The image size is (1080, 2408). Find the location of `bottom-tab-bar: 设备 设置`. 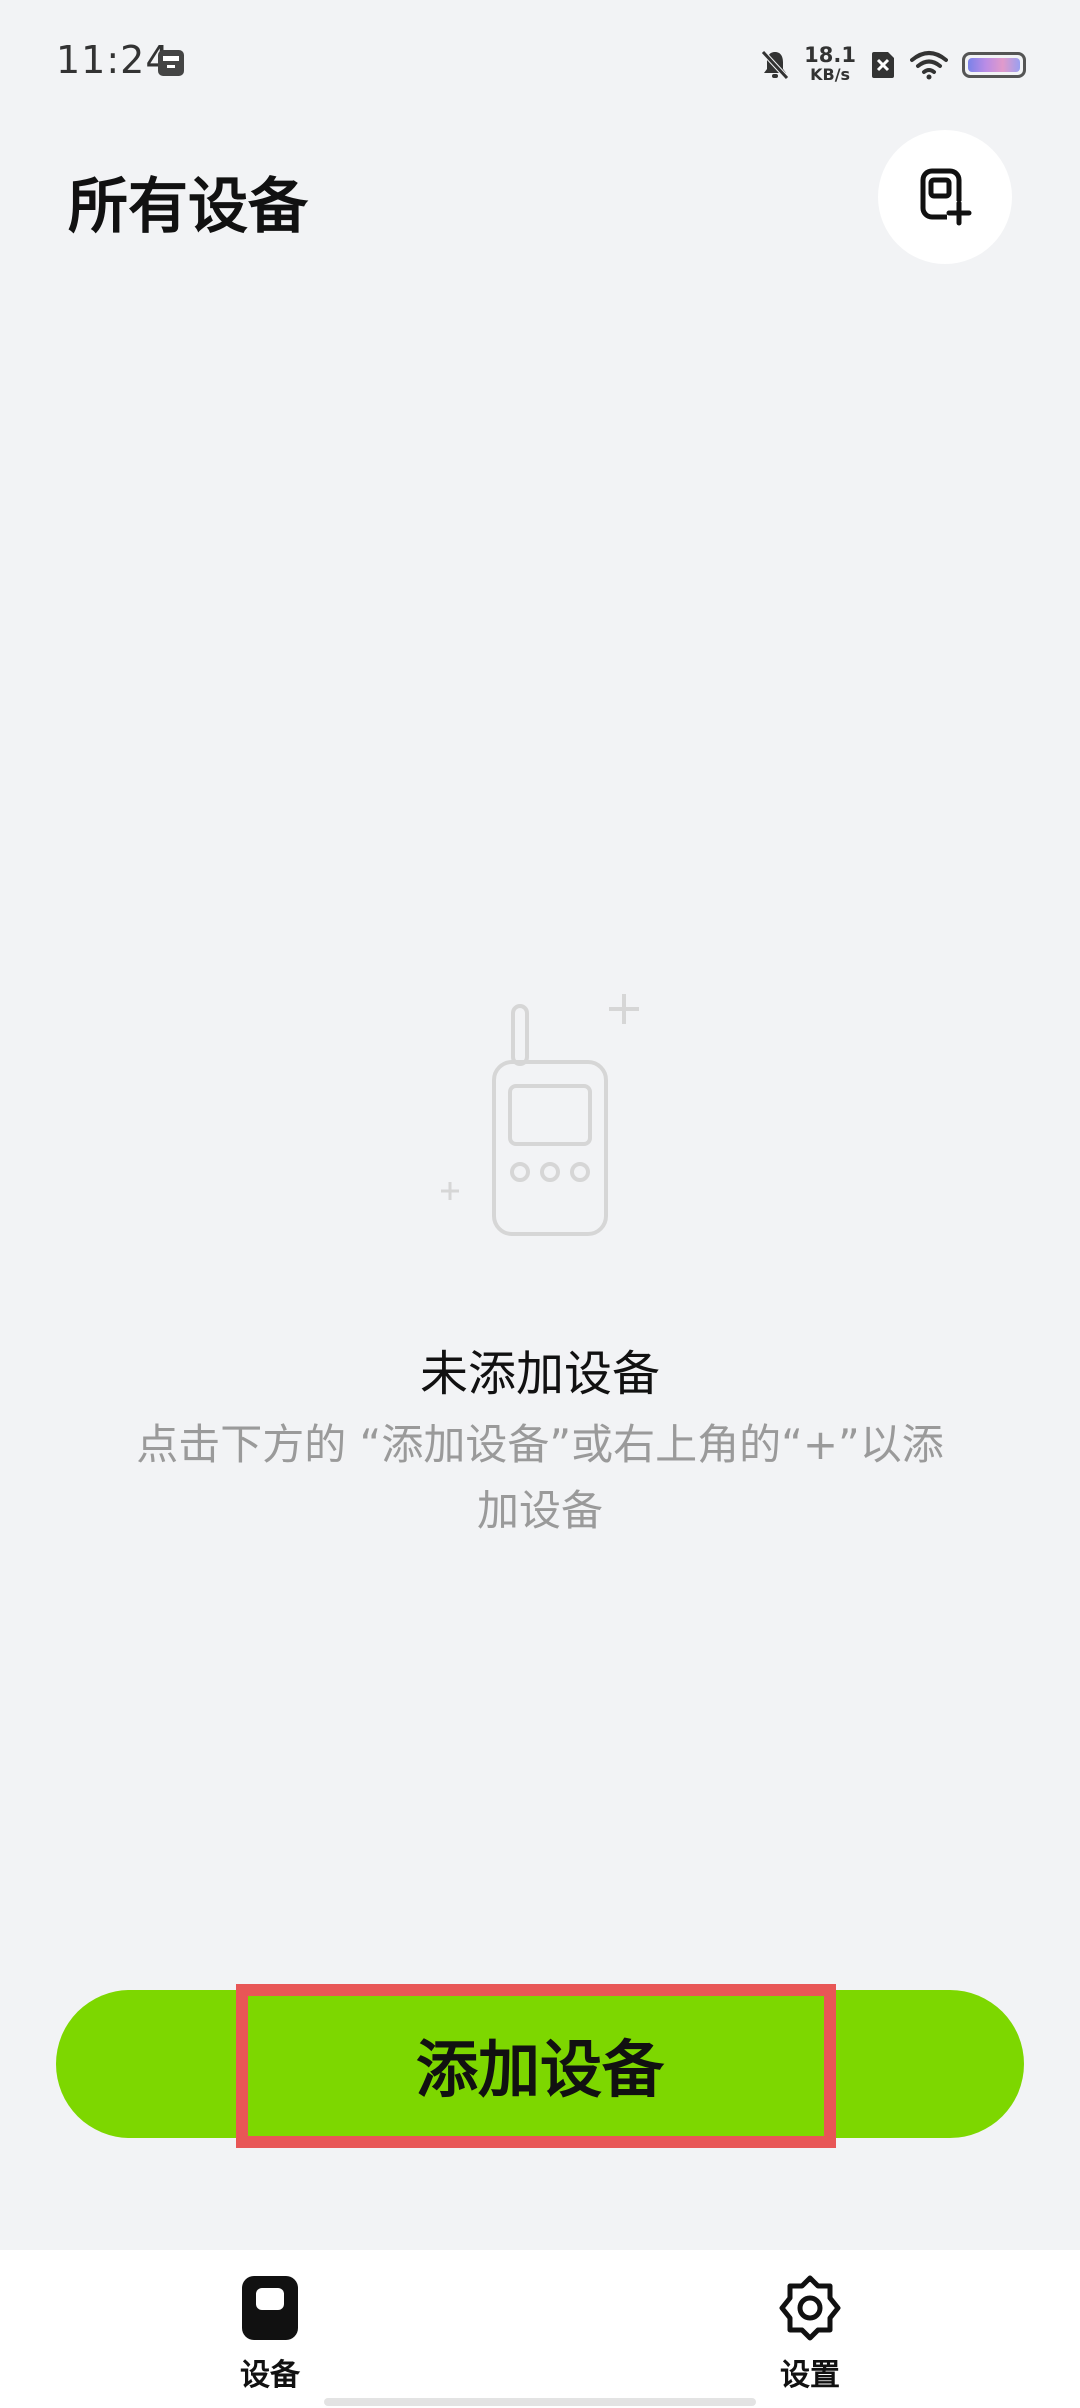

bottom-tab-bar: 设备 设置 is located at coordinates (540, 2329).